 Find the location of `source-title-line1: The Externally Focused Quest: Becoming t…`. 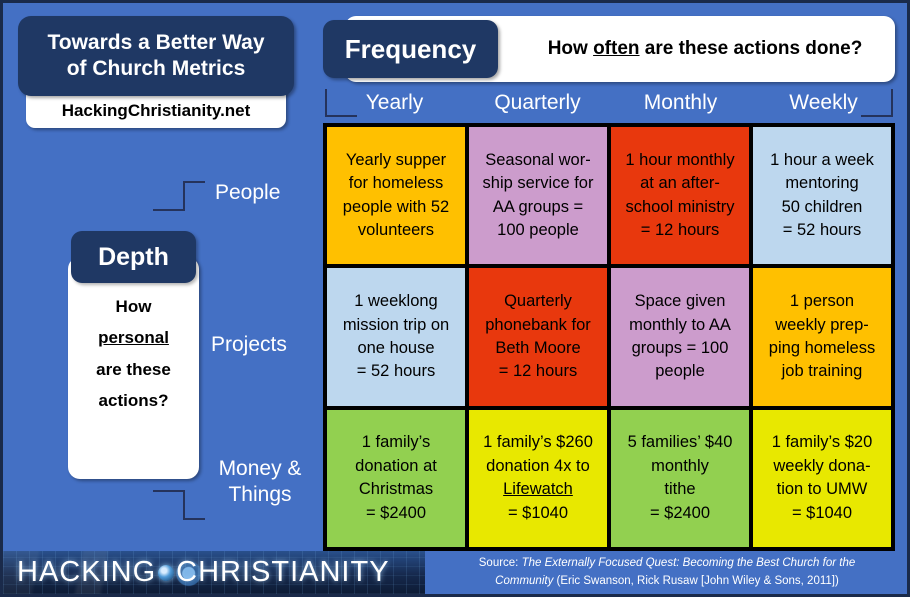

source-title-line1: The Externally Focused Quest: Becoming t… is located at coordinates (688, 562).